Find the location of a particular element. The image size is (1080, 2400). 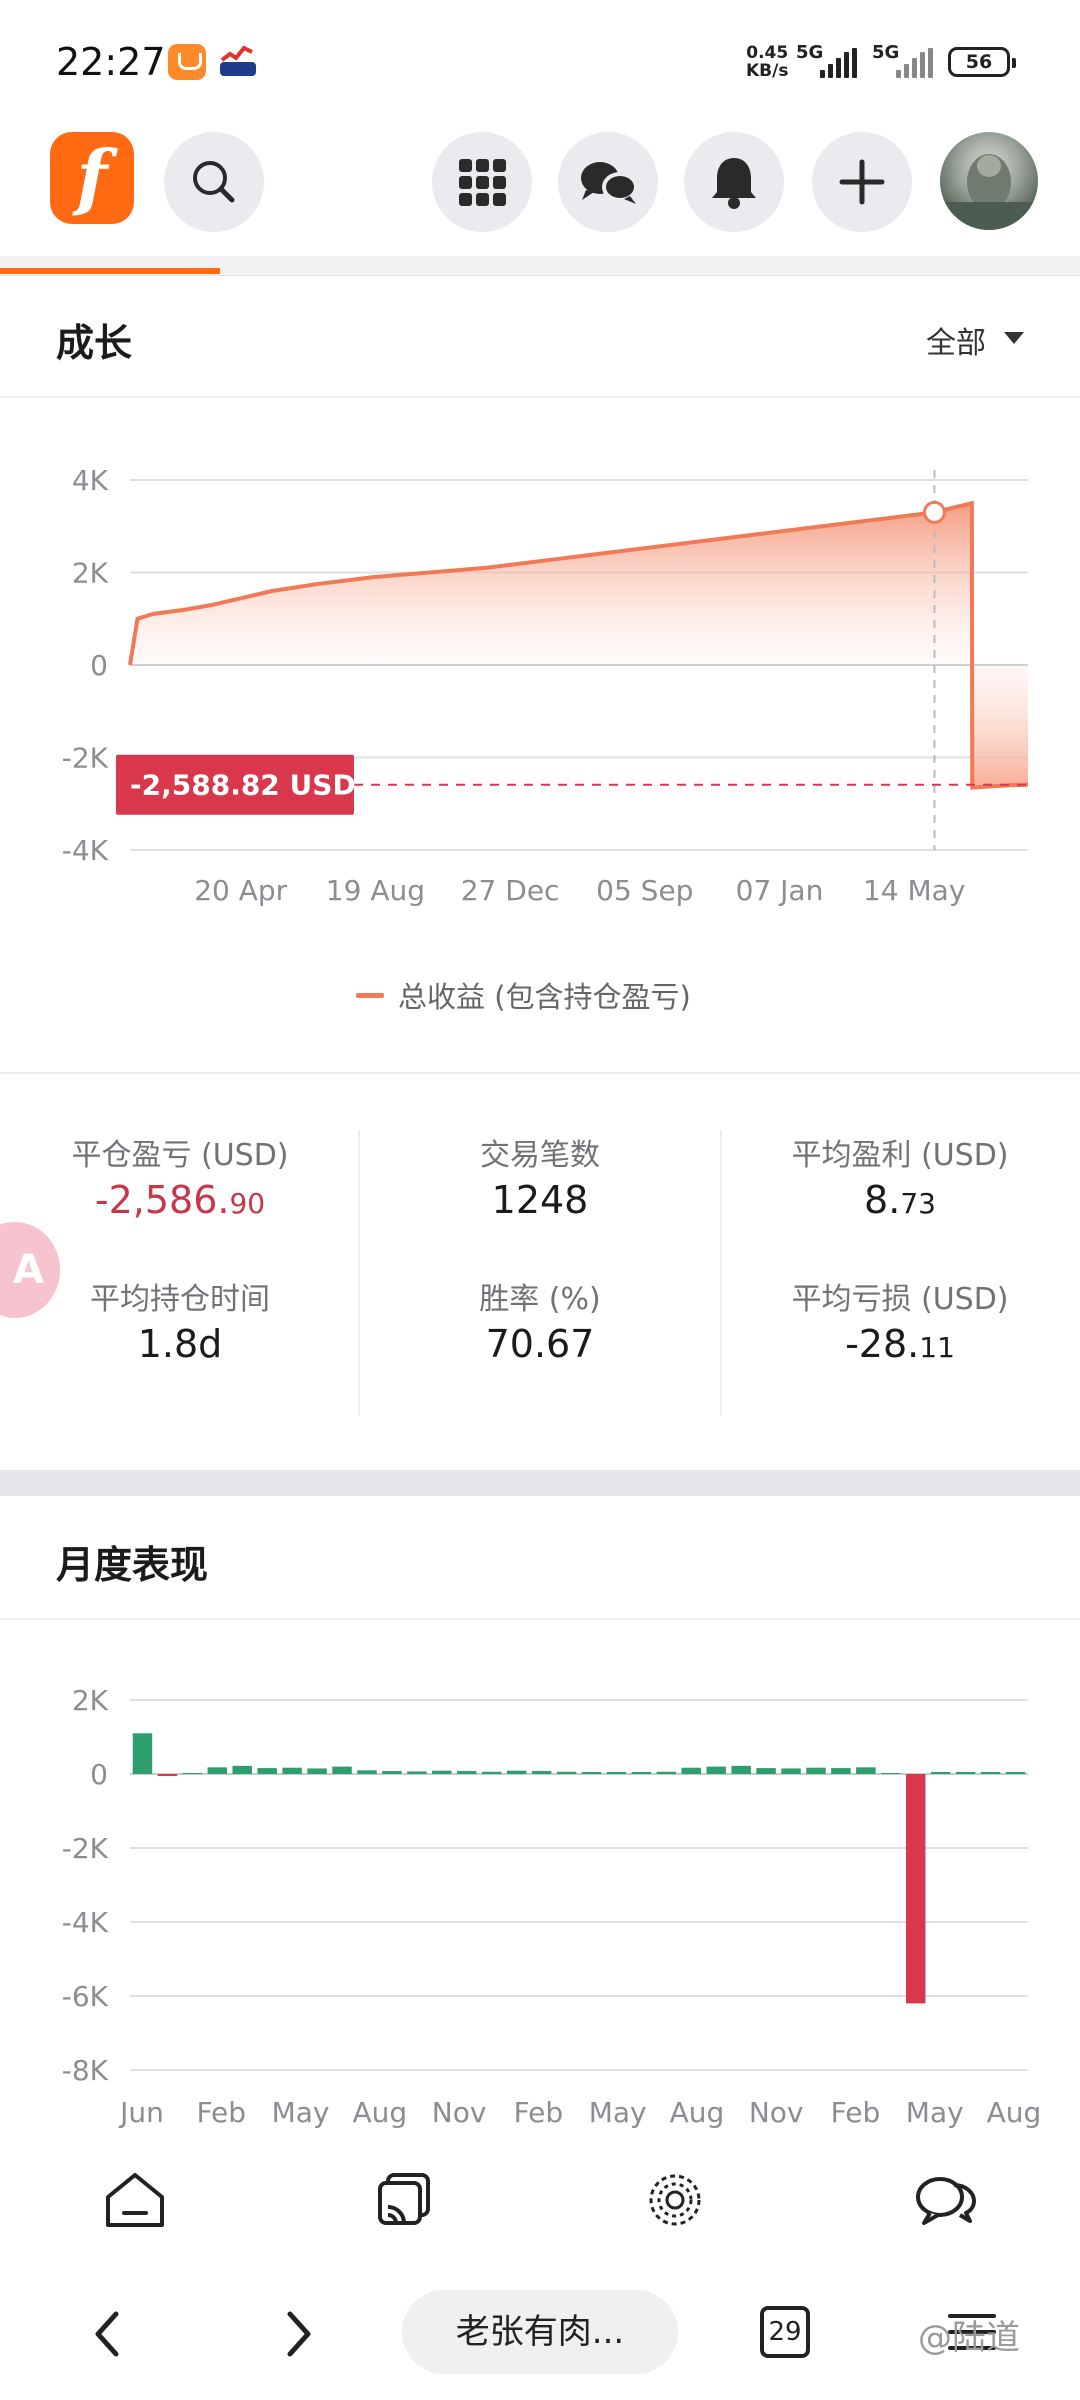

apps-button is located at coordinates (482, 182).